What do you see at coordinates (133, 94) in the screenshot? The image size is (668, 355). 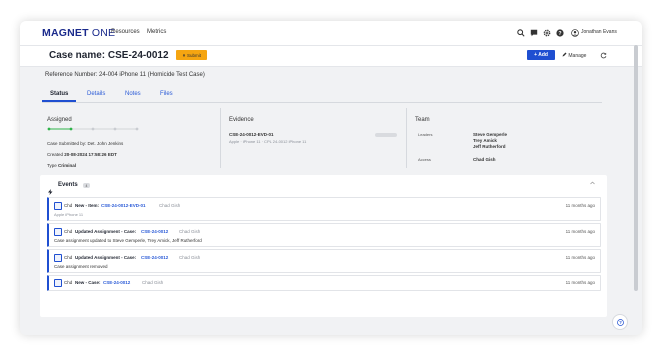 I see `tab-notes: Notes` at bounding box center [133, 94].